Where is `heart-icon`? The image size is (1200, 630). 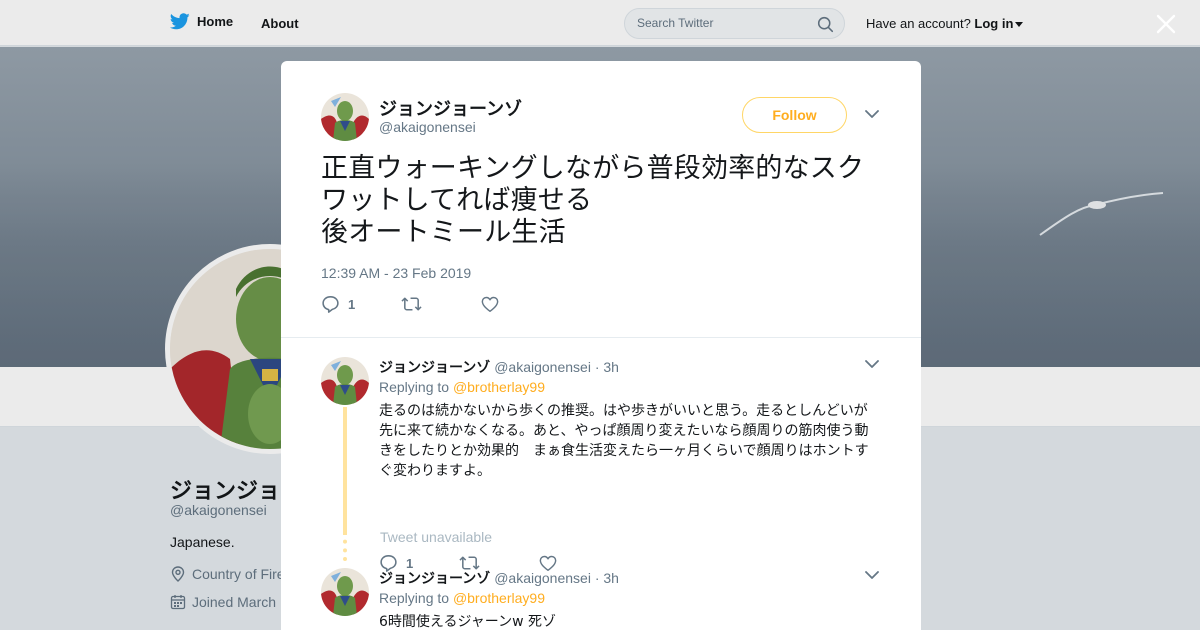
heart-icon is located at coordinates (490, 304).